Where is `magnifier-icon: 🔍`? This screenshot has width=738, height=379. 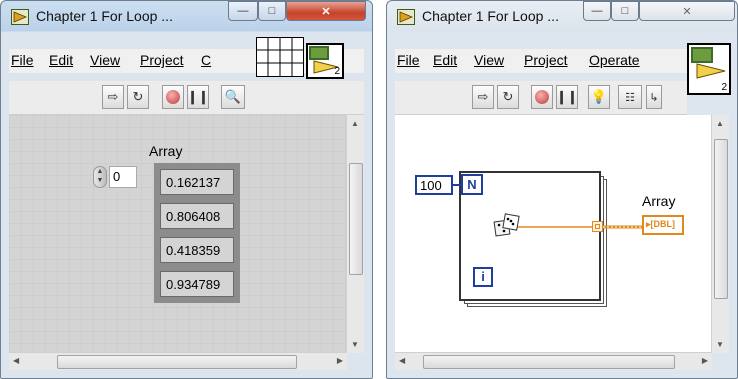 magnifier-icon: 🔍 is located at coordinates (233, 96).